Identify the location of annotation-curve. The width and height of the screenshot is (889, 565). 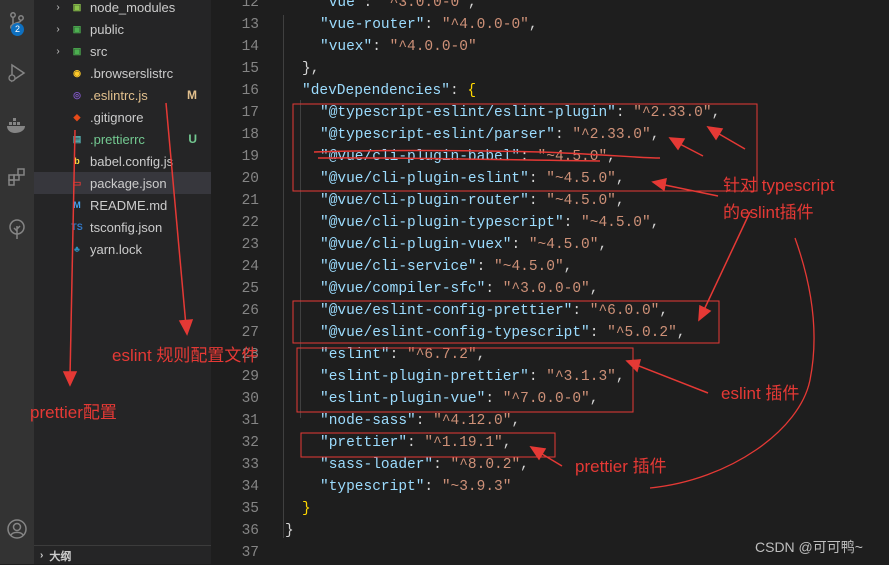
(732, 363).